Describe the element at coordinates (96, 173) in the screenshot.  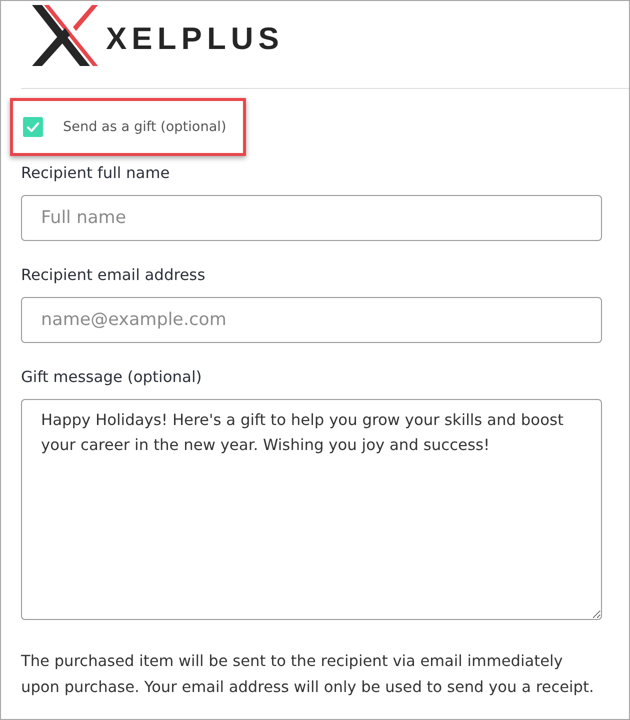
I see `field-label: Recipient full name` at that location.